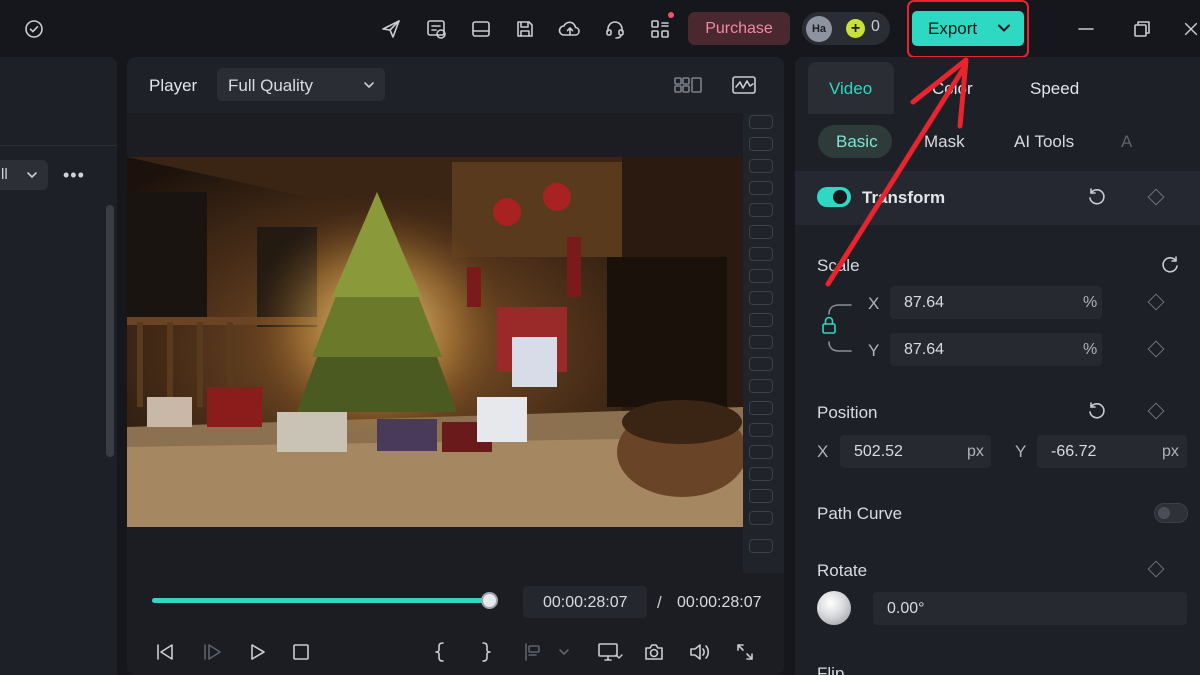 The width and height of the screenshot is (1200, 675). Describe the element at coordinates (1097, 197) in the screenshot. I see `reset-transform-icon` at that location.